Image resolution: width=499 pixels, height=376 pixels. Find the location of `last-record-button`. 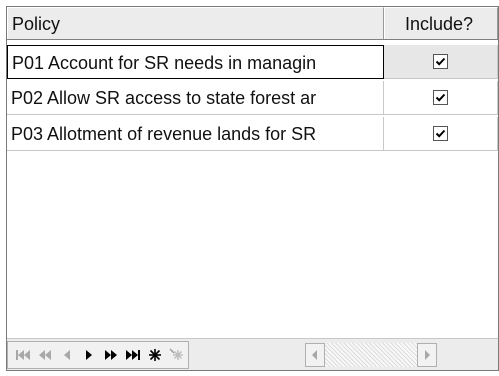

last-record-button is located at coordinates (133, 355).